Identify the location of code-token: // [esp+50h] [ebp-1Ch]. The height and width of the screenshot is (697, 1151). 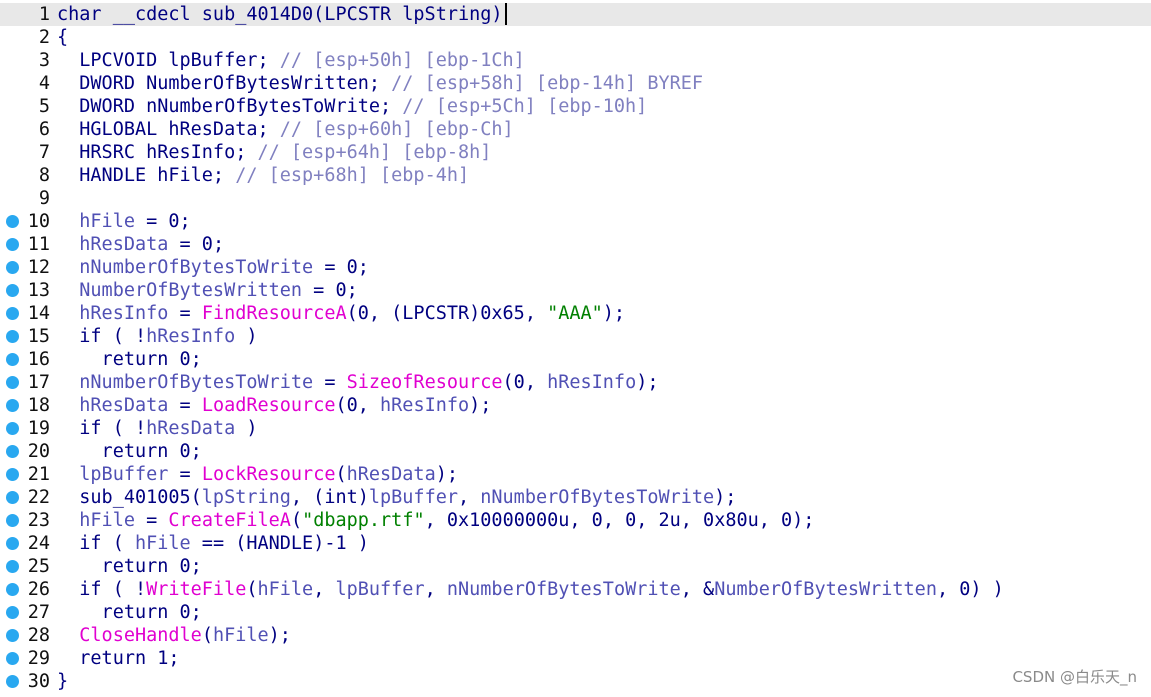
(402, 60).